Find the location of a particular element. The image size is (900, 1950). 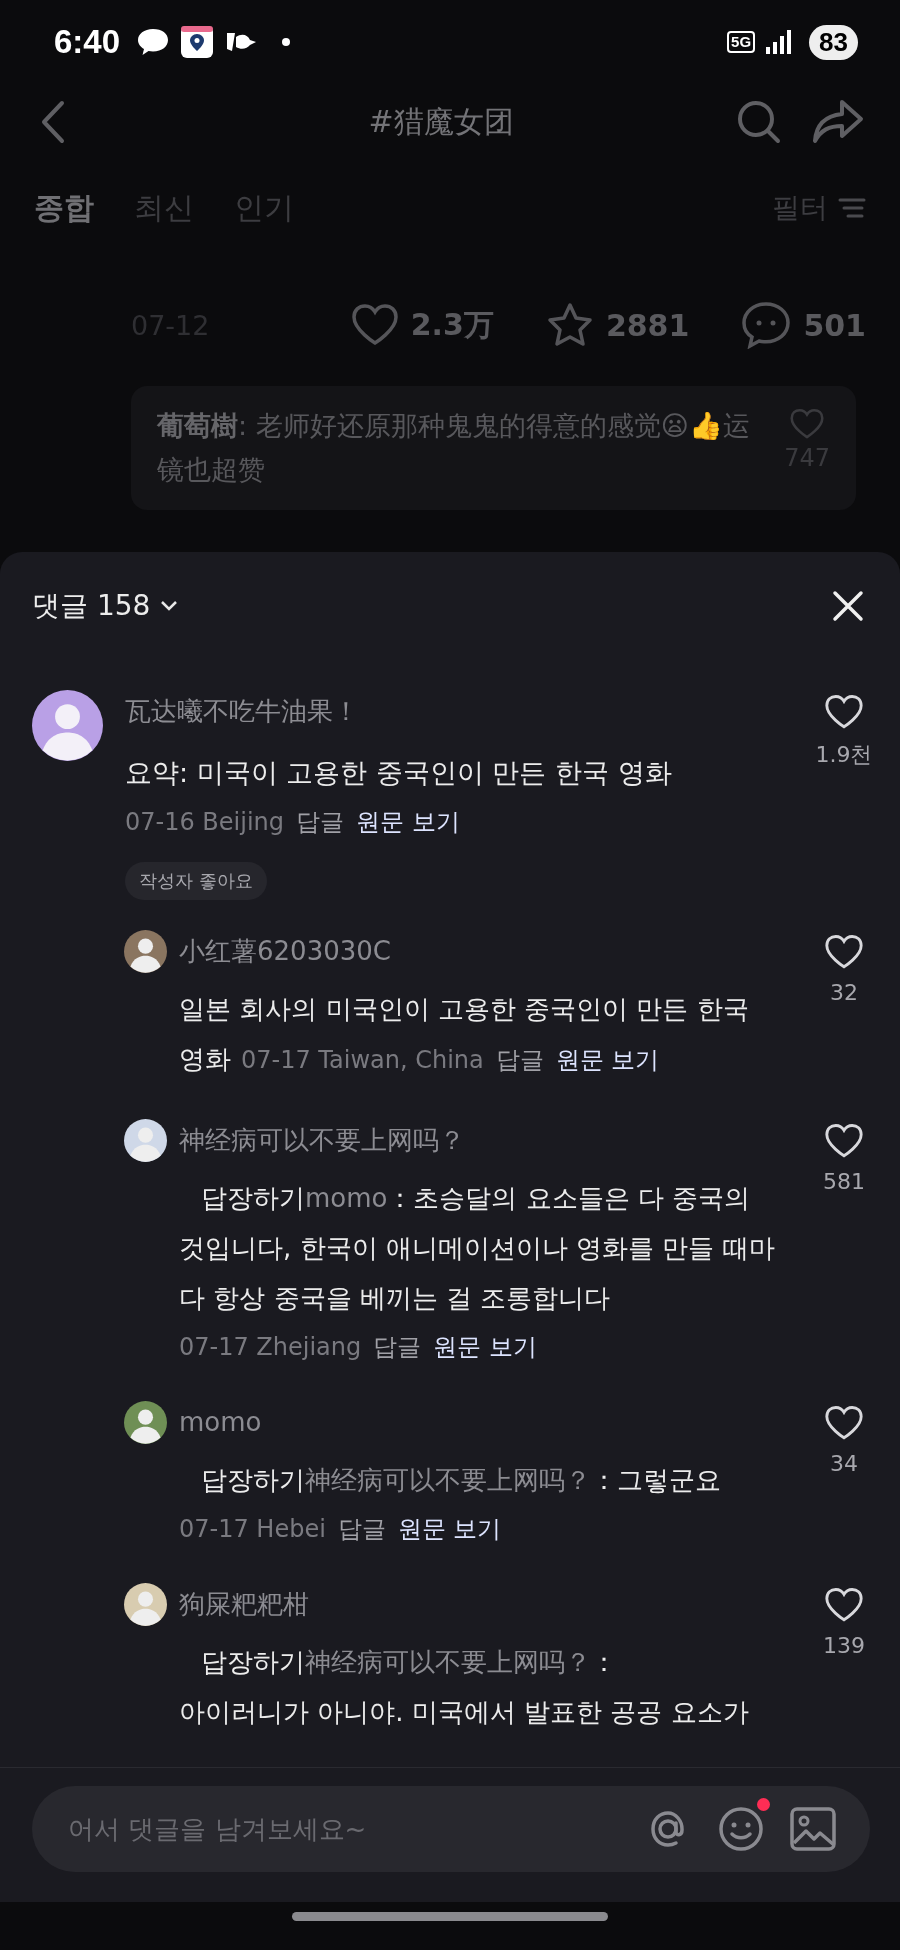

comment-text: 답장하기神经病可以不要上网吗？： 아이러니가 아니야. 미국에서 발표한 공공 요소가 is located at coordinates (464, 1687).